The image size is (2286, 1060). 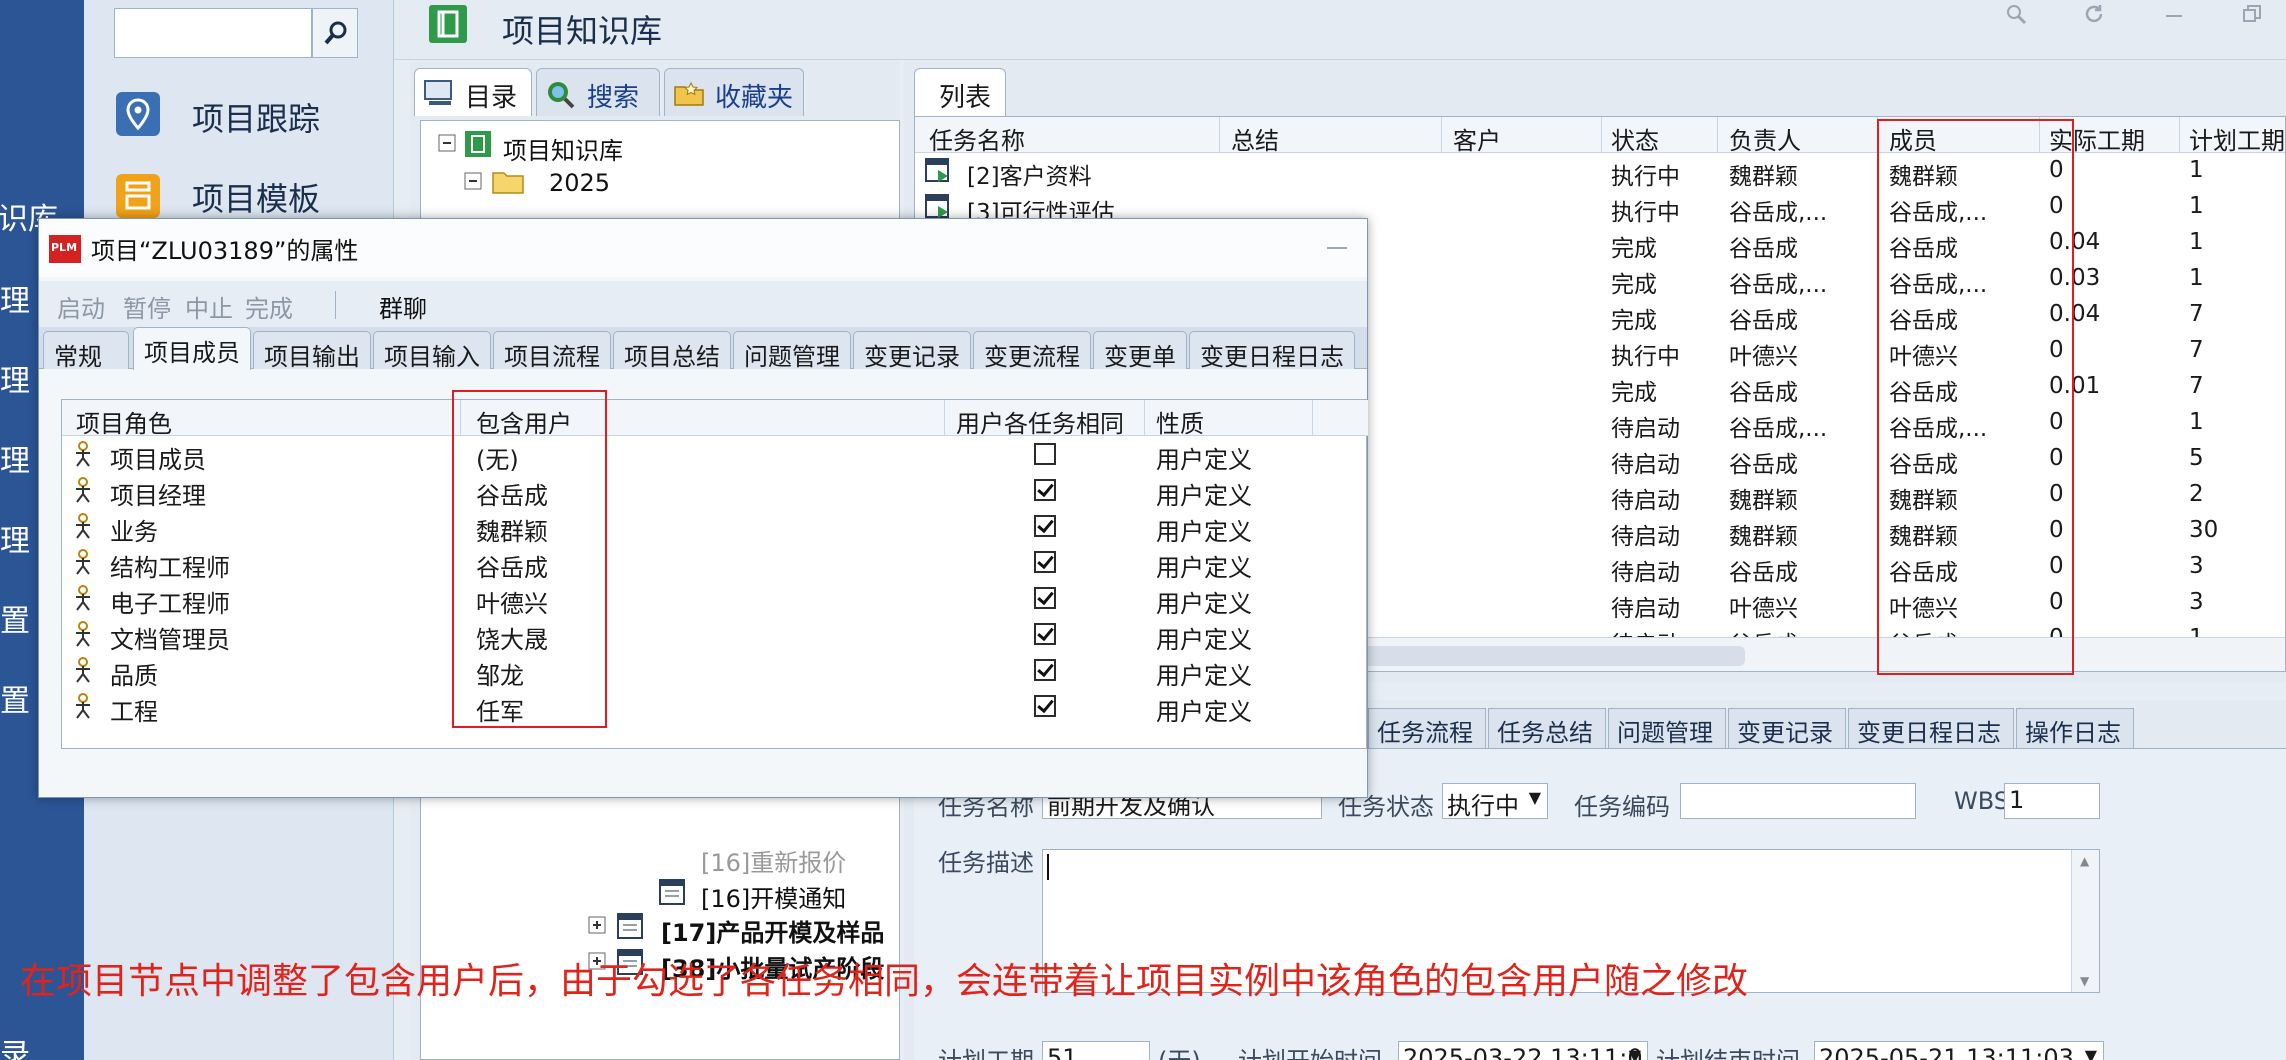 I want to click on plan-days-unit: (天), so click(x=1179, y=1050).